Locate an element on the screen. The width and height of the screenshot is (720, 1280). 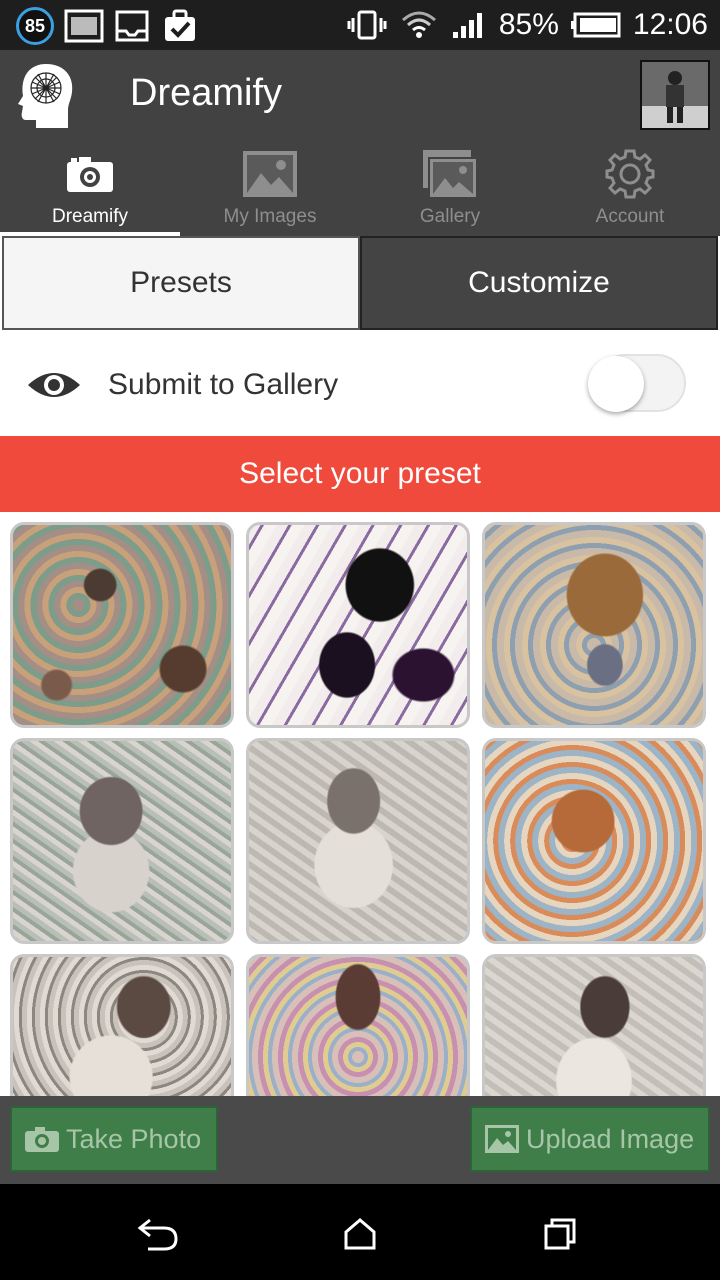
submit-toggle-knob is located at coordinates (616, 384).